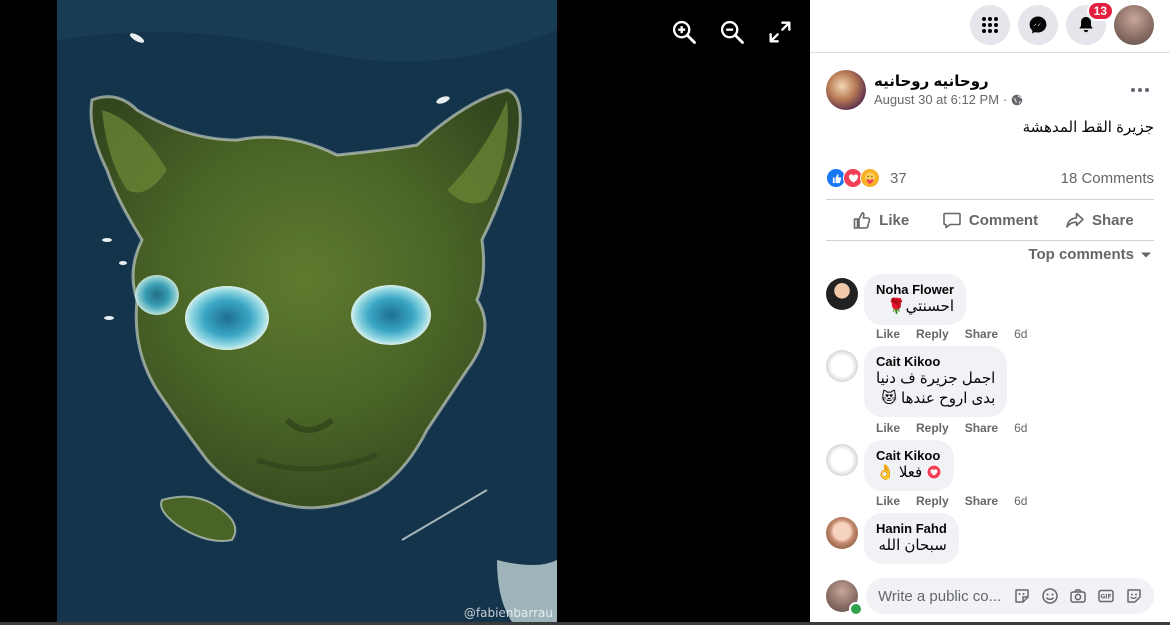  Describe the element at coordinates (1017, 100) in the screenshot. I see `globe-icon` at that location.